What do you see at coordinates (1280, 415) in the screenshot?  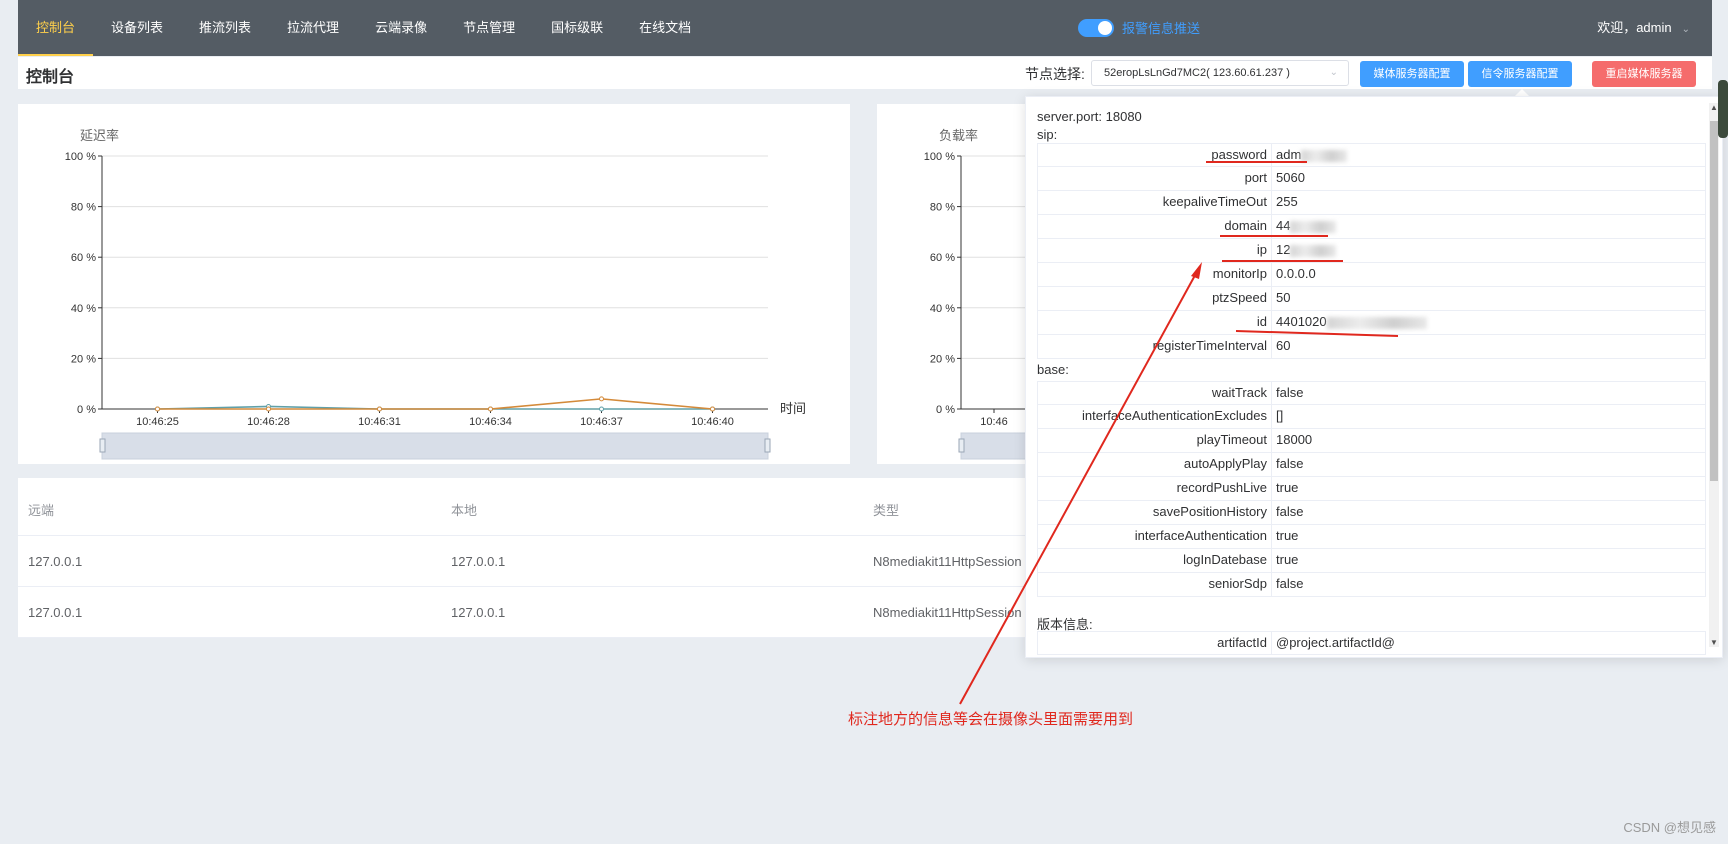 I see `value: []` at bounding box center [1280, 415].